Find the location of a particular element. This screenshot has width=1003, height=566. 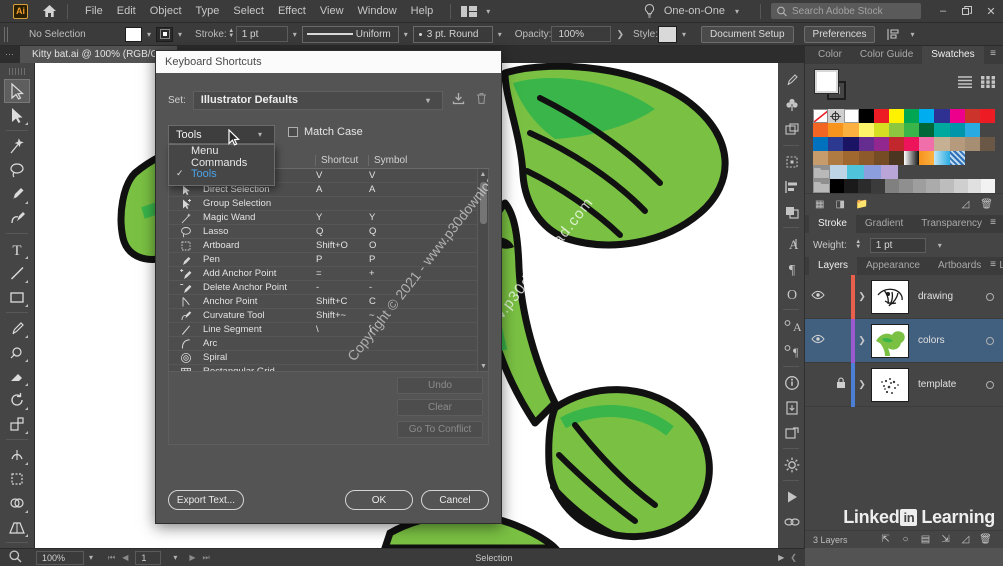

shortcut-row: Delete Anchor Point - - is located at coordinates (328, 288).